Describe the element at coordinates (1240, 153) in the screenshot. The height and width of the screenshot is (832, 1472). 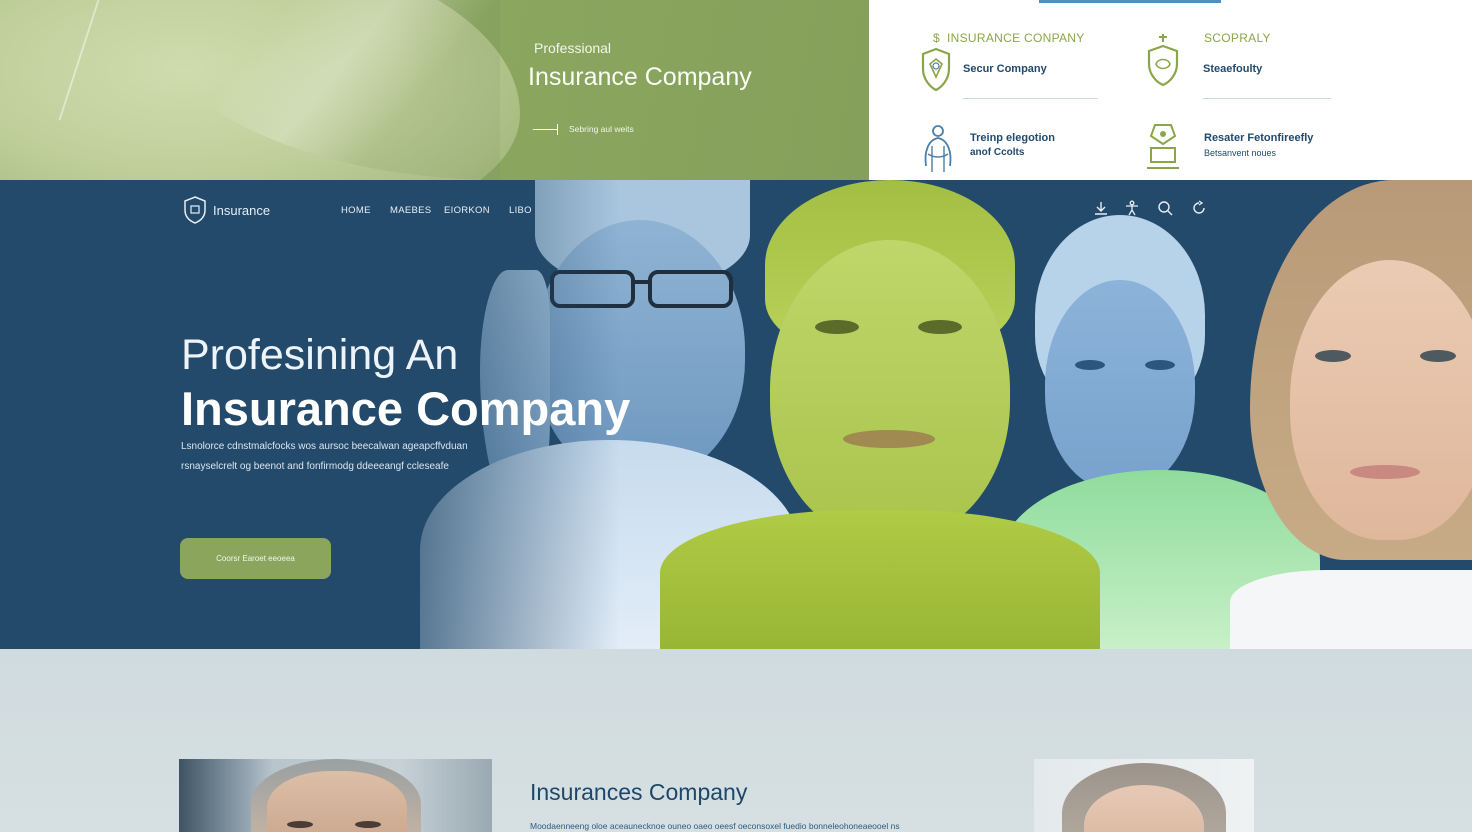
I see `feature-card-4-sub: Betsanvent noues` at that location.